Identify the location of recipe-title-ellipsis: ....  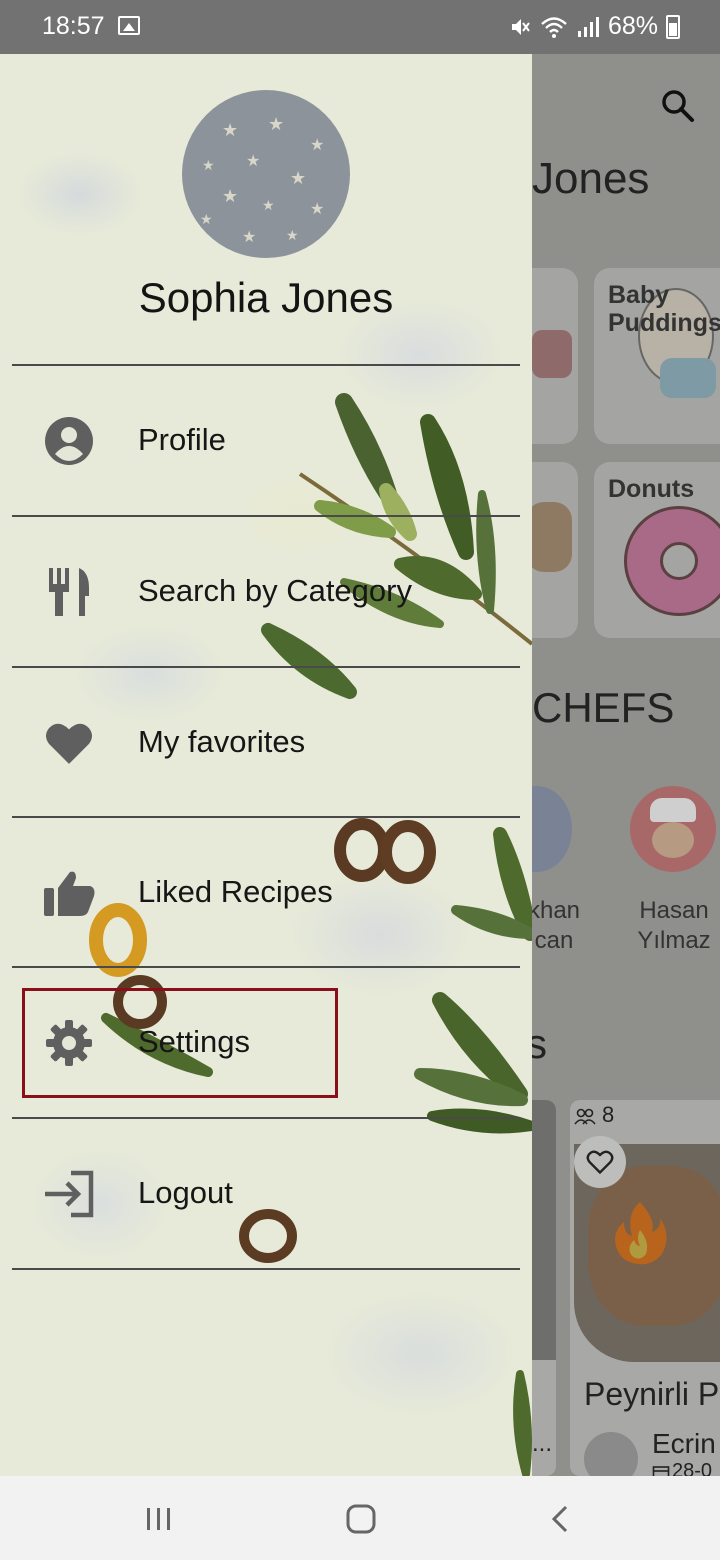
(542, 1443).